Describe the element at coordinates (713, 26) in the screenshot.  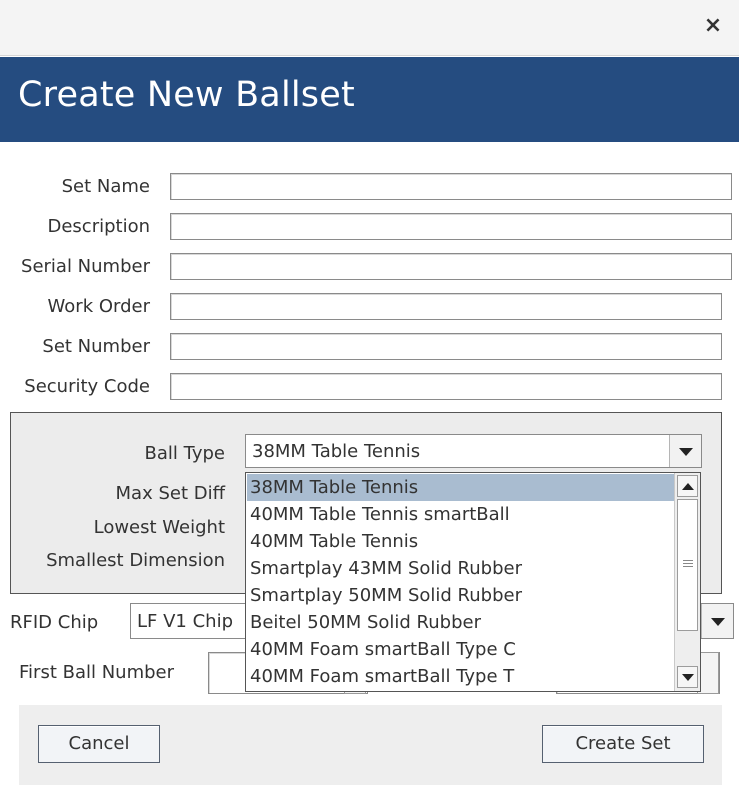
I see `close-icon: ×` at that location.